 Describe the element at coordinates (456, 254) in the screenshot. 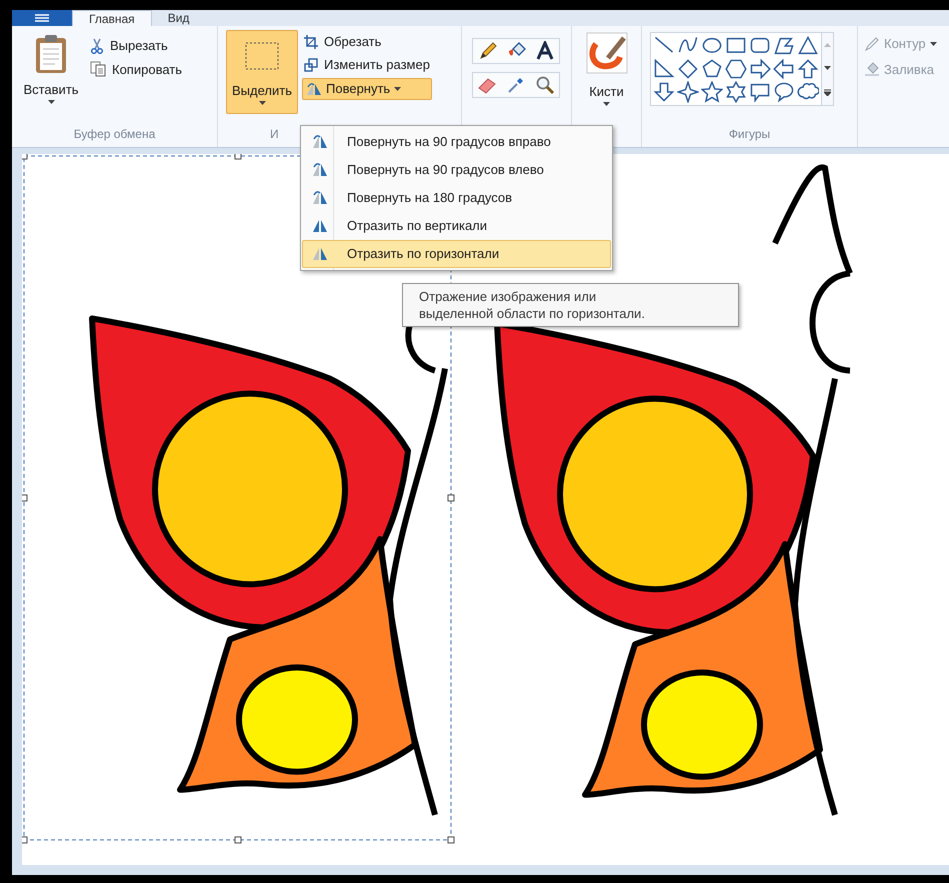

I see `menu-item: Отразить по горизонтали` at that location.